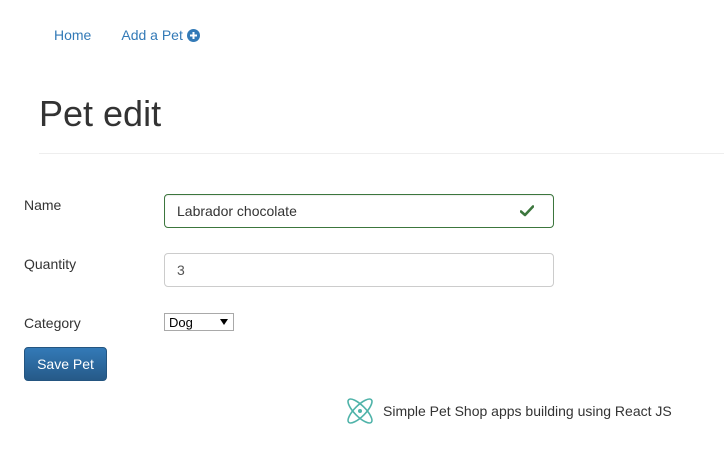 The height and width of the screenshot is (472, 724). What do you see at coordinates (360, 411) in the screenshot?
I see `react-logo-icon` at bounding box center [360, 411].